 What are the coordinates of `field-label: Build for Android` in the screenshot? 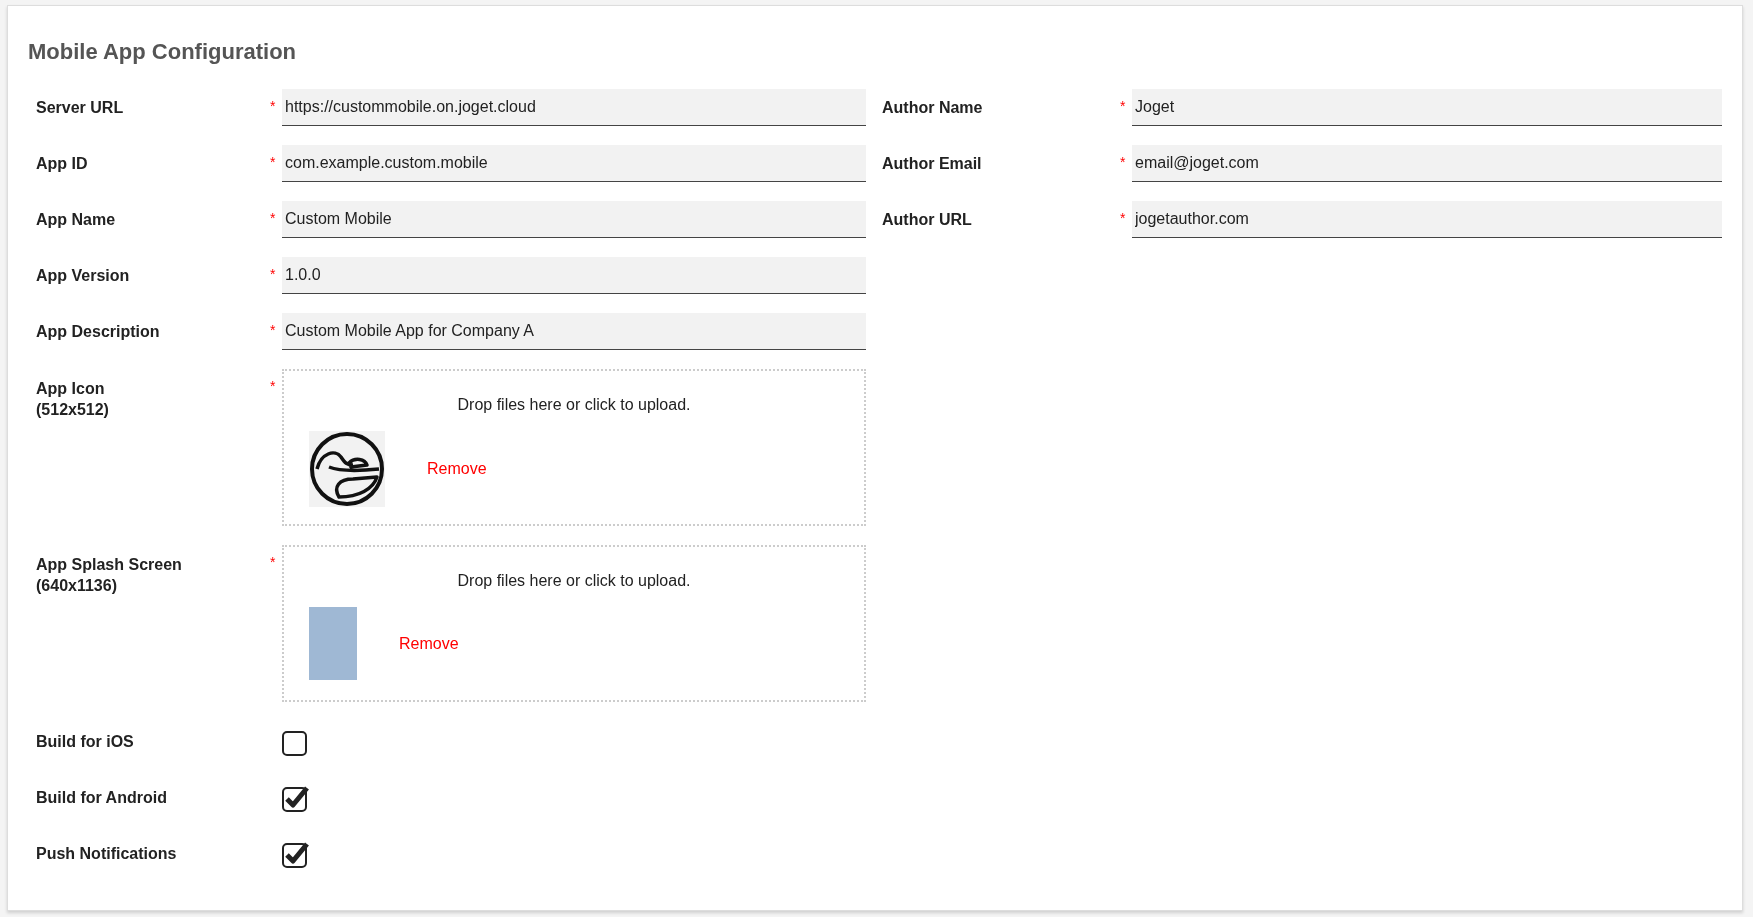 It's located at (102, 797).